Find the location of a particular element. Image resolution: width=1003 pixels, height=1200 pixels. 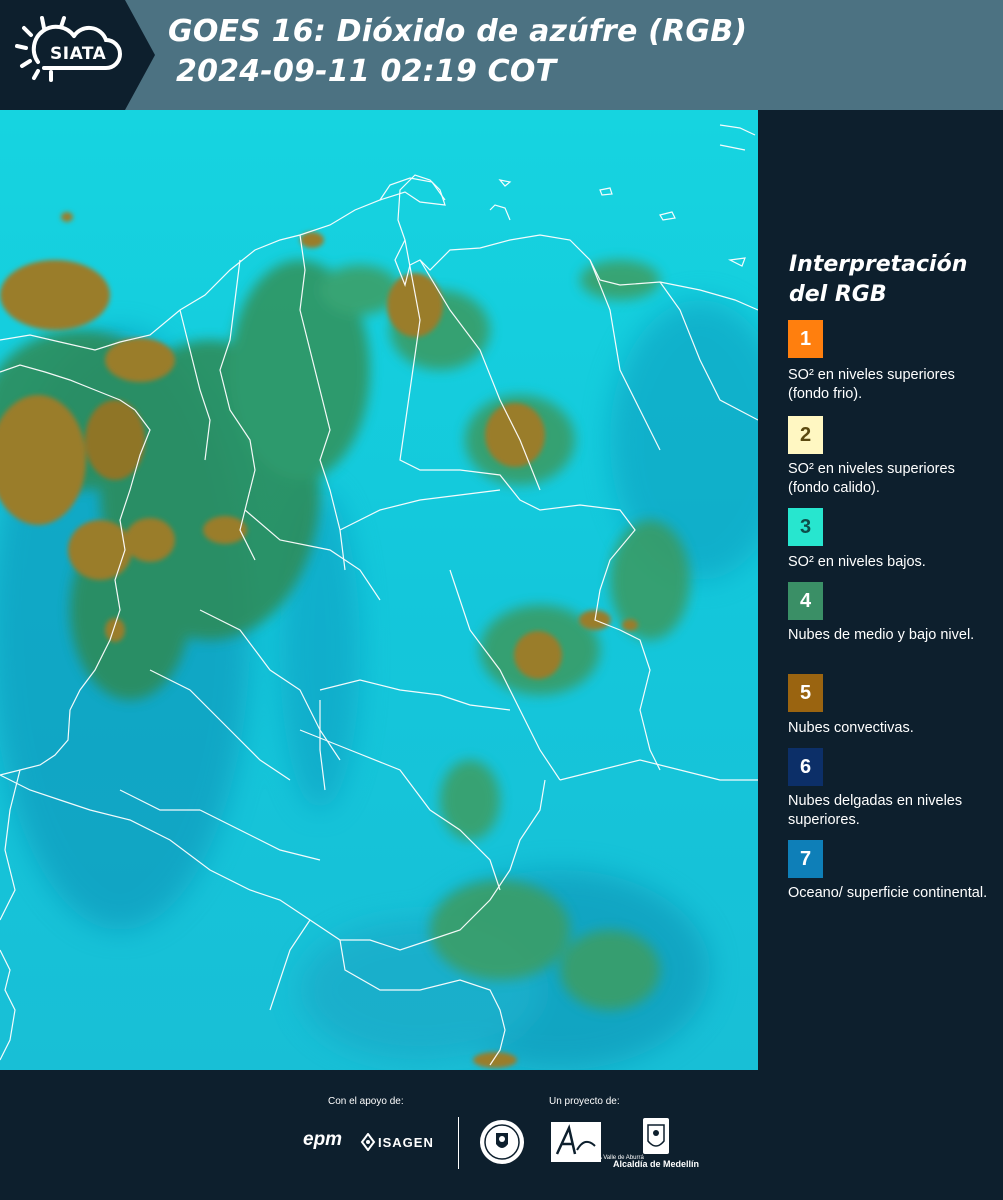

legend-number: 3 is located at coordinates (805, 526).